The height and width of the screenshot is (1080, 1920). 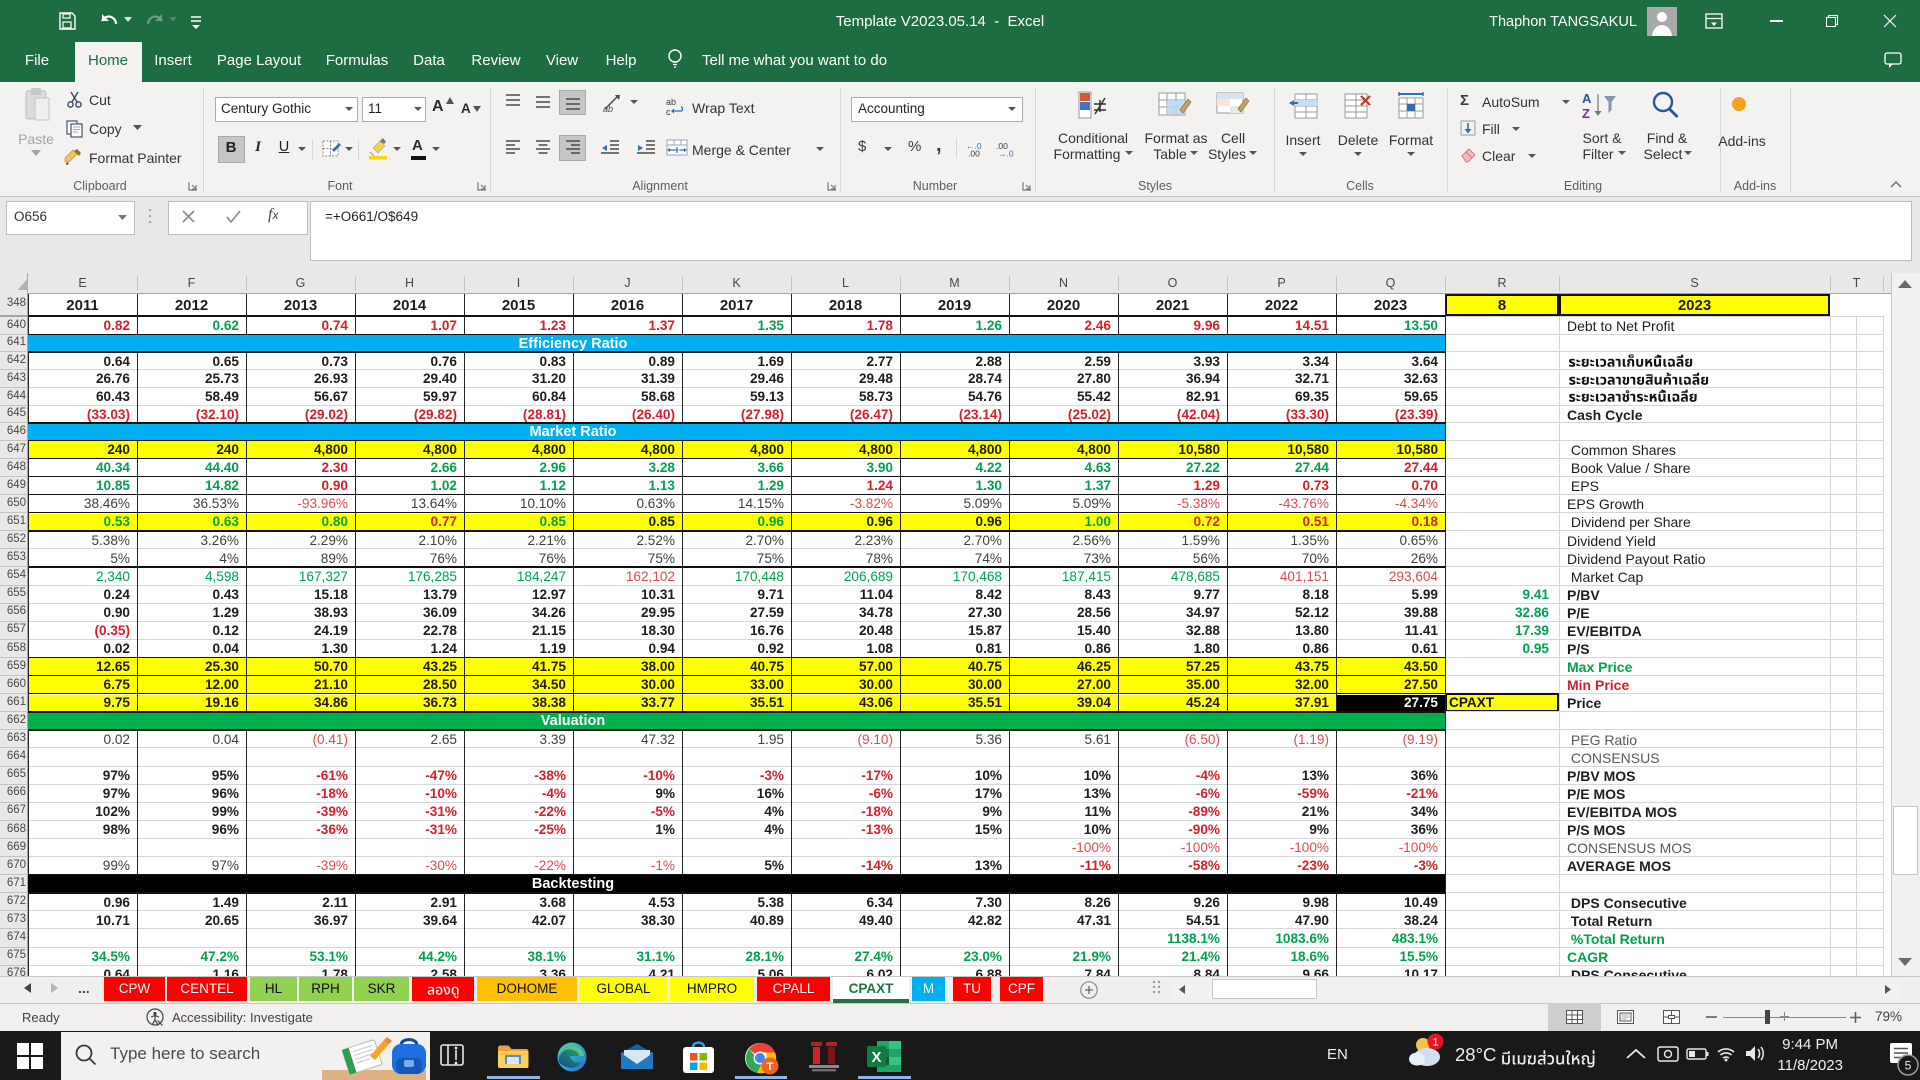 I want to click on svg-text: Z, so click(x=1586, y=113).